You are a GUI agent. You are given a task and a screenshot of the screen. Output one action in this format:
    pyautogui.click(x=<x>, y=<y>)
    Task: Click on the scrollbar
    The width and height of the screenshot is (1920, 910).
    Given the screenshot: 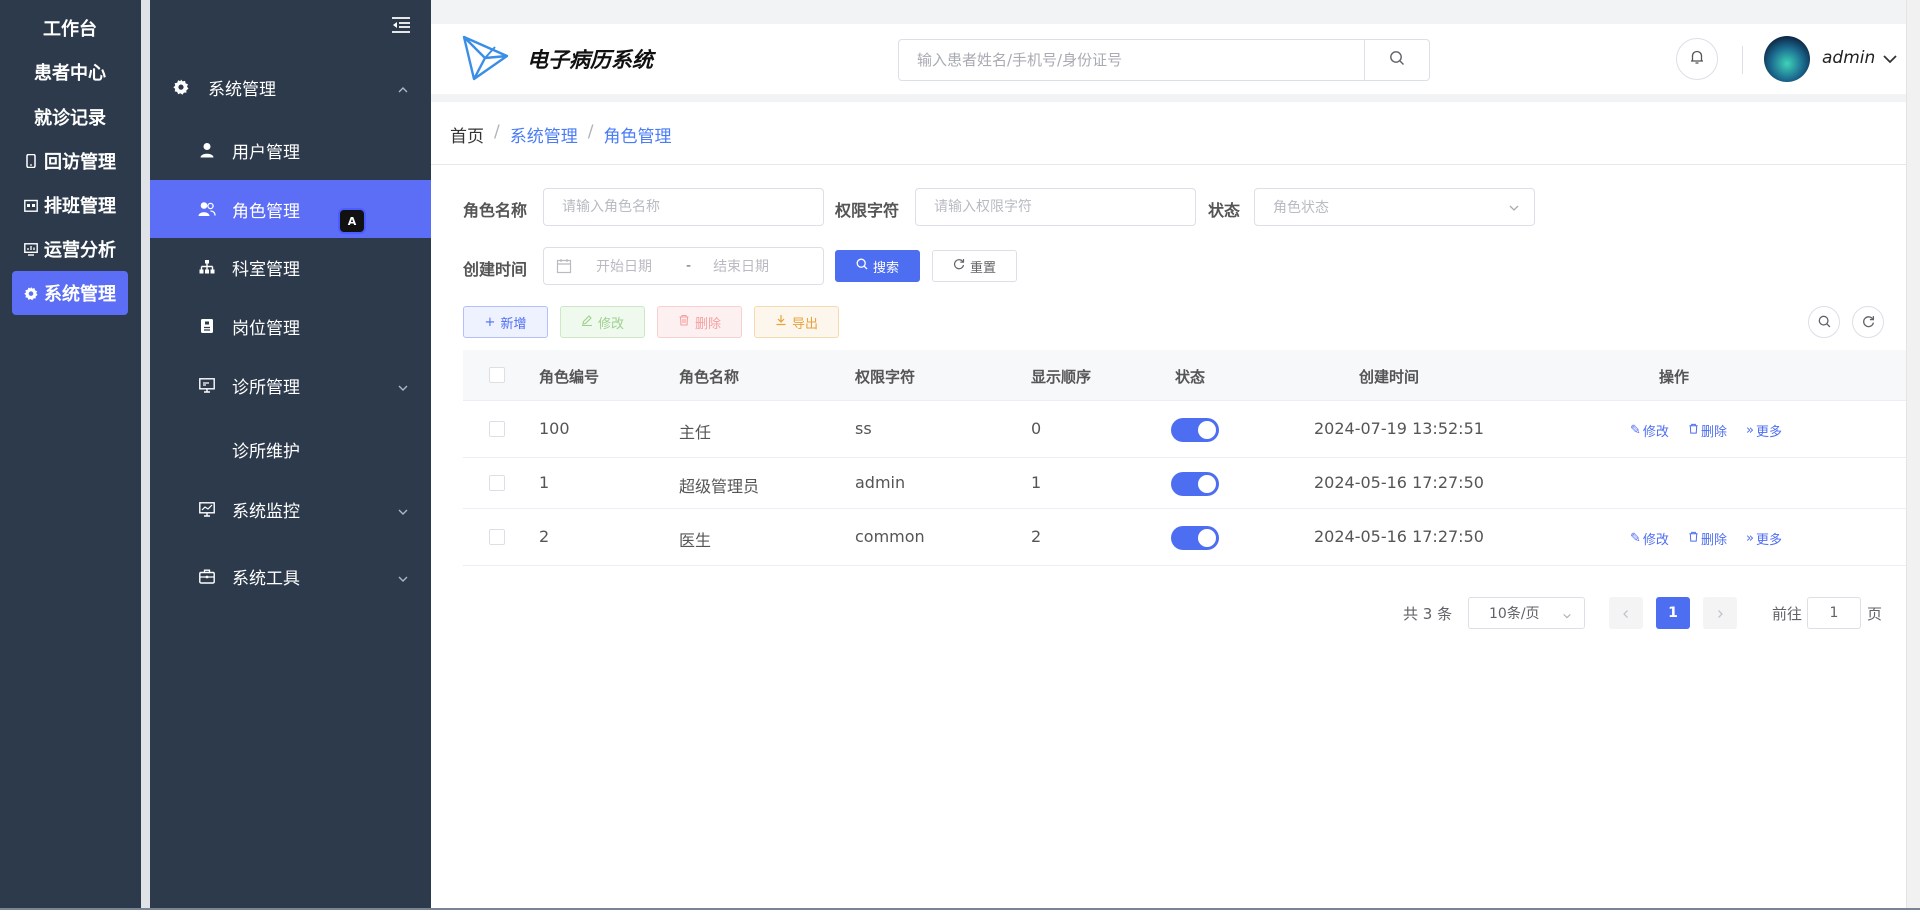 What is the action you would take?
    pyautogui.click(x=1913, y=455)
    